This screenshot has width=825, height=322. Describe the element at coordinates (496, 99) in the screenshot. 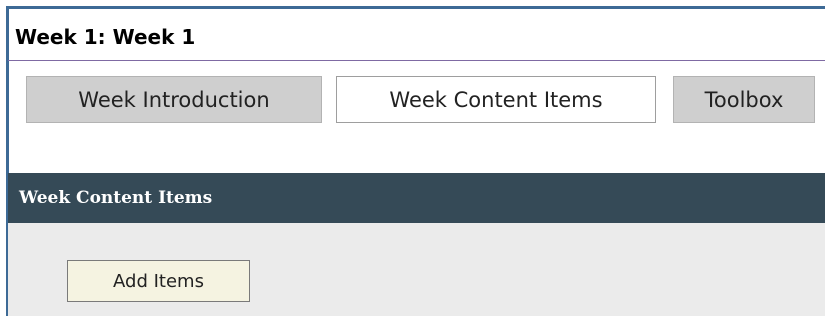

I see `tab-week-content-items: Week Content Items` at that location.